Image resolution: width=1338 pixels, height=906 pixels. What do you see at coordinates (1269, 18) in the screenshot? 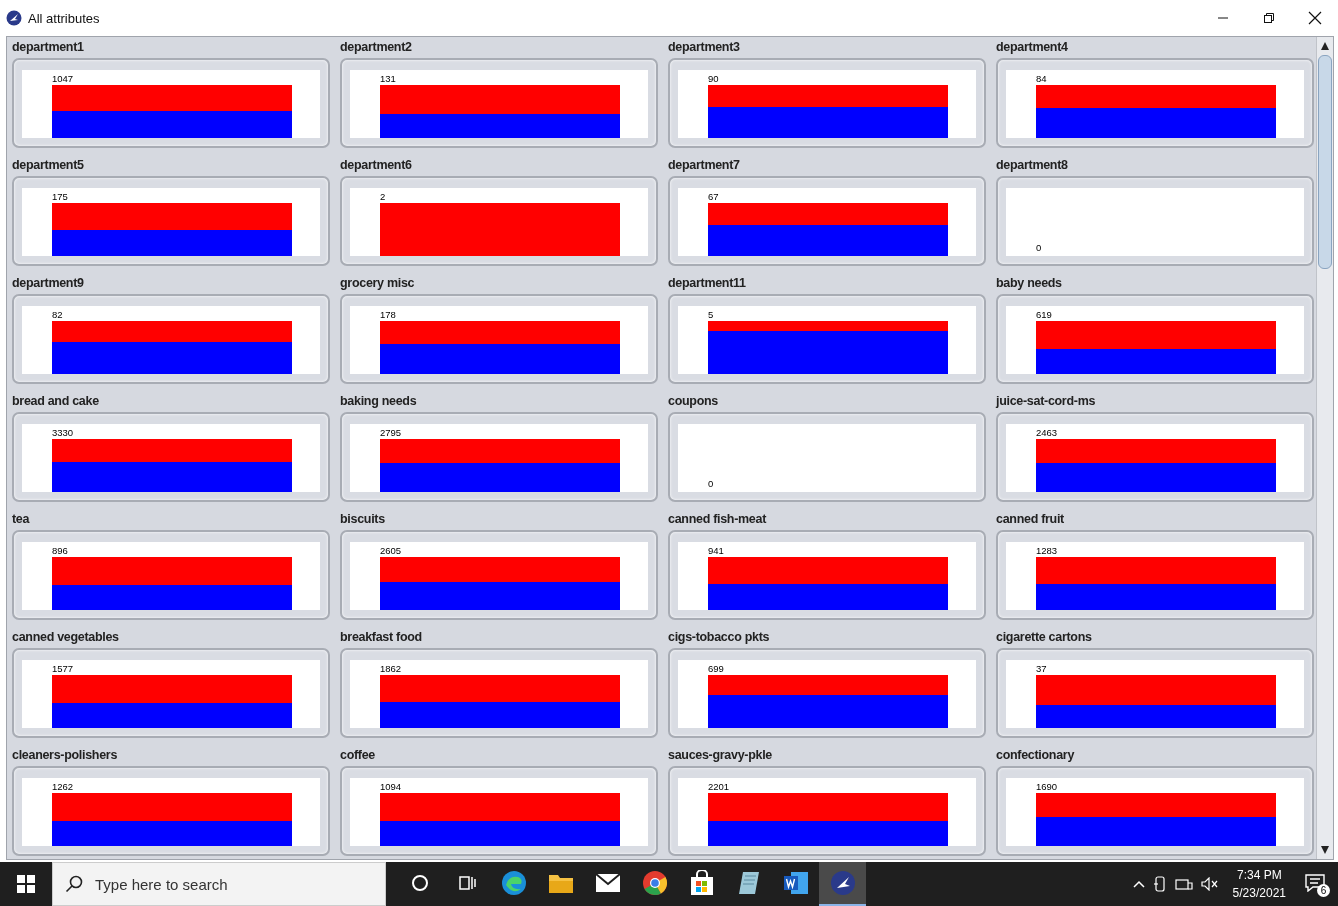
I see `restore-icon` at bounding box center [1269, 18].